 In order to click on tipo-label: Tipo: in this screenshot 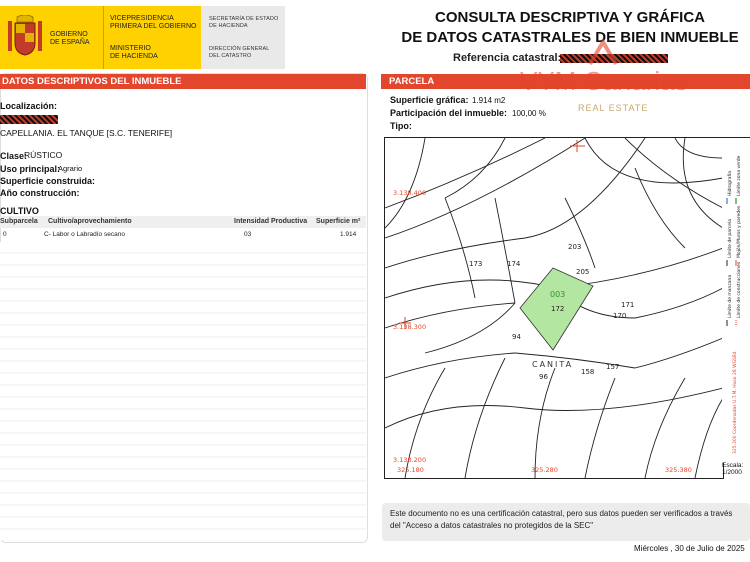, I will do `click(401, 126)`.